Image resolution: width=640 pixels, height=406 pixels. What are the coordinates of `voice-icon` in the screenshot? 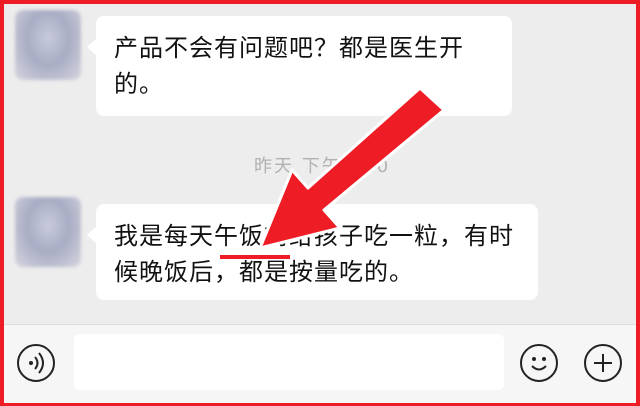 It's located at (36, 363).